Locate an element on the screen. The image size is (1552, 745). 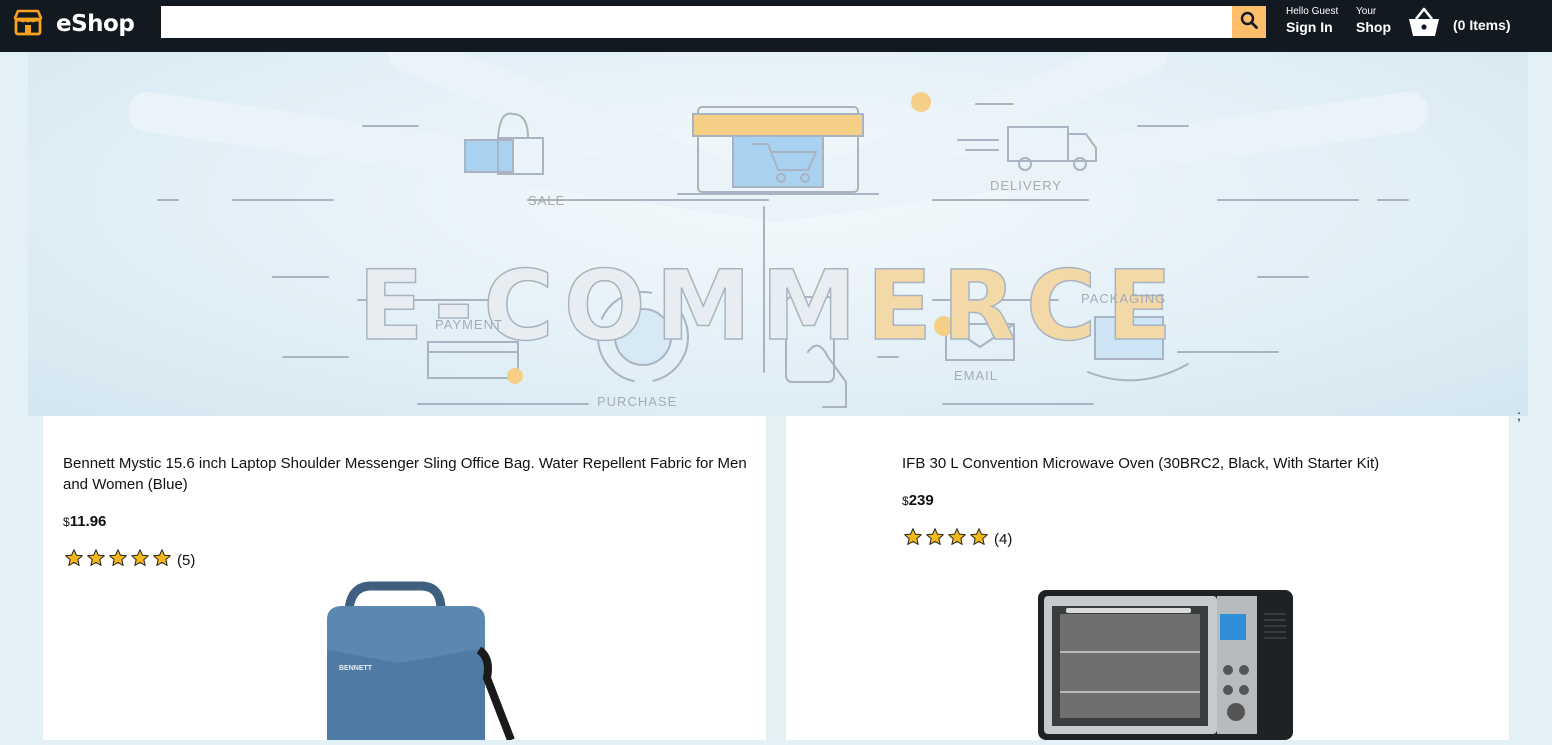
nav-shop-line1: Your is located at coordinates (1366, 11).